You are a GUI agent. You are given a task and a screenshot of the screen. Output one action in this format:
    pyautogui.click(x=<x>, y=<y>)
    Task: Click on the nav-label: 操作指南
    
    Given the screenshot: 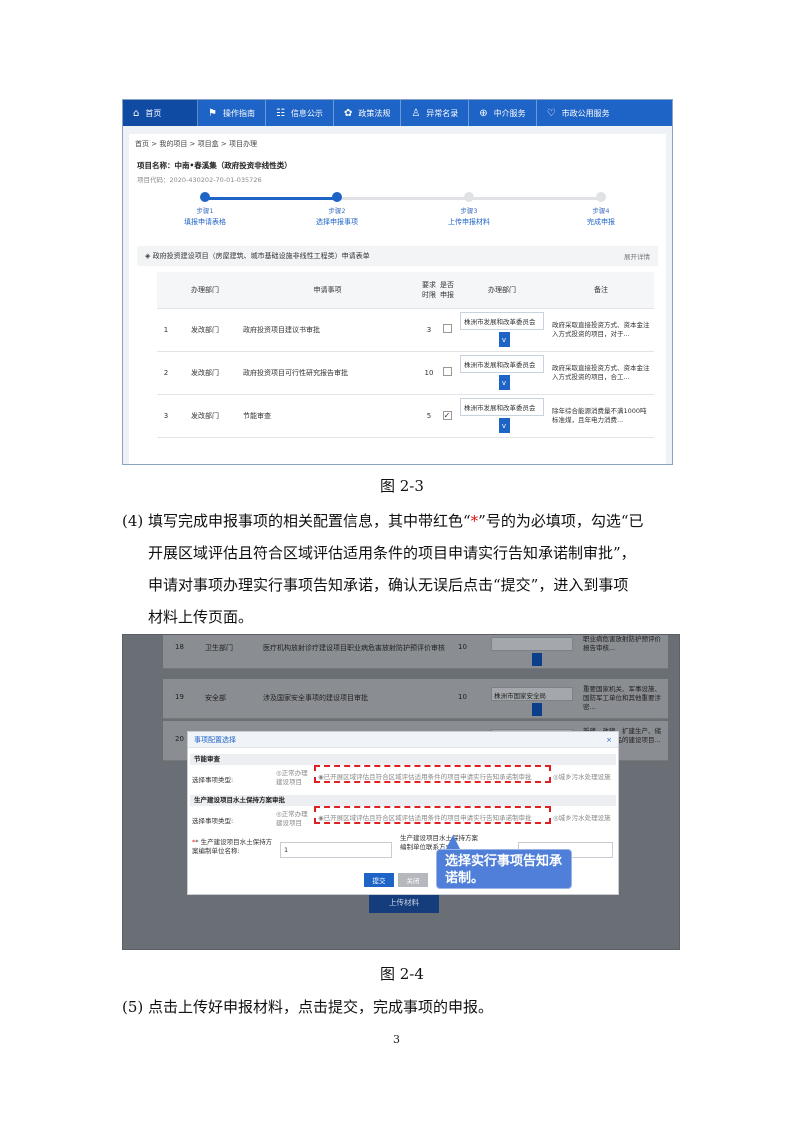 What is the action you would take?
    pyautogui.click(x=238, y=113)
    